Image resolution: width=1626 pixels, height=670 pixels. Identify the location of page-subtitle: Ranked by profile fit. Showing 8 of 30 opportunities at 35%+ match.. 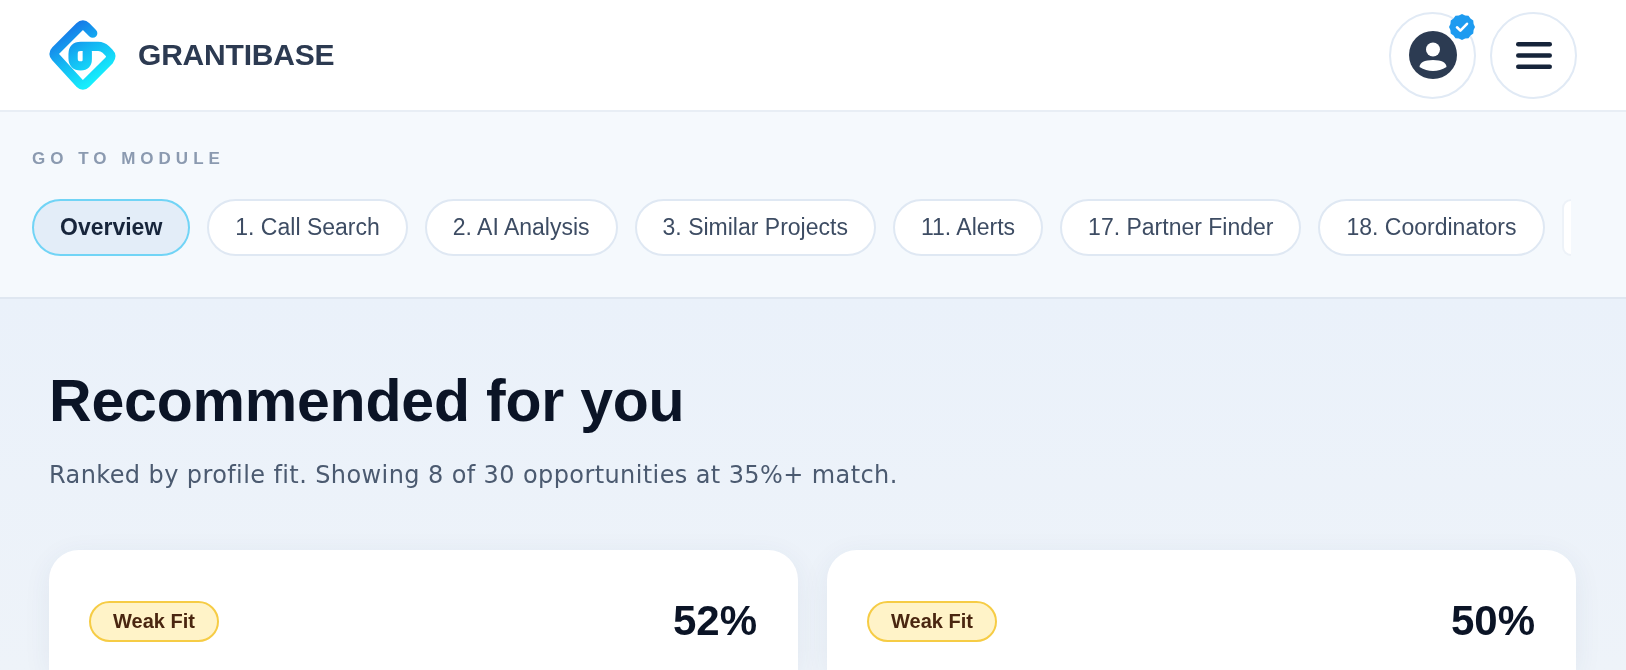
(473, 475).